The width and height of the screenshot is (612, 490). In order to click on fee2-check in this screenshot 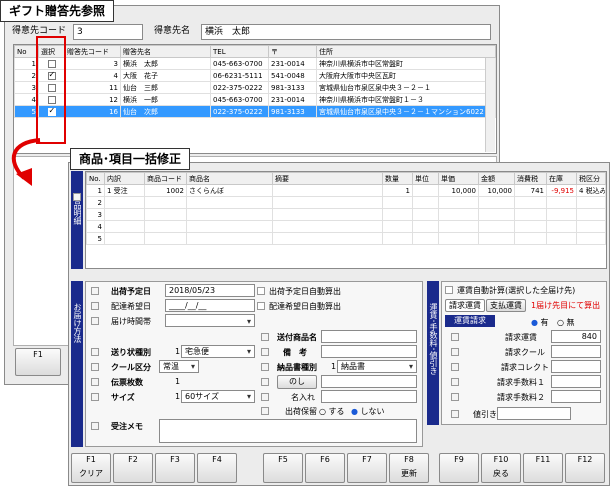, I will do `click(455, 397)`.